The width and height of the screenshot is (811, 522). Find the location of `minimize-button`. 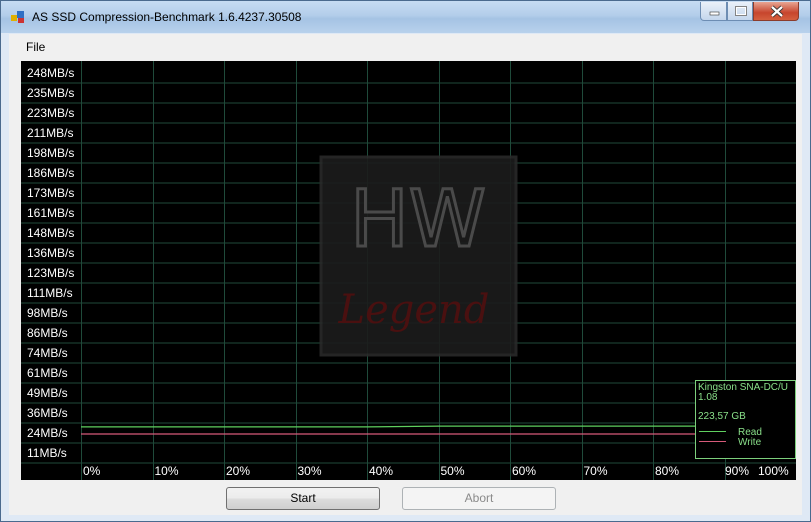

minimize-button is located at coordinates (713, 11).